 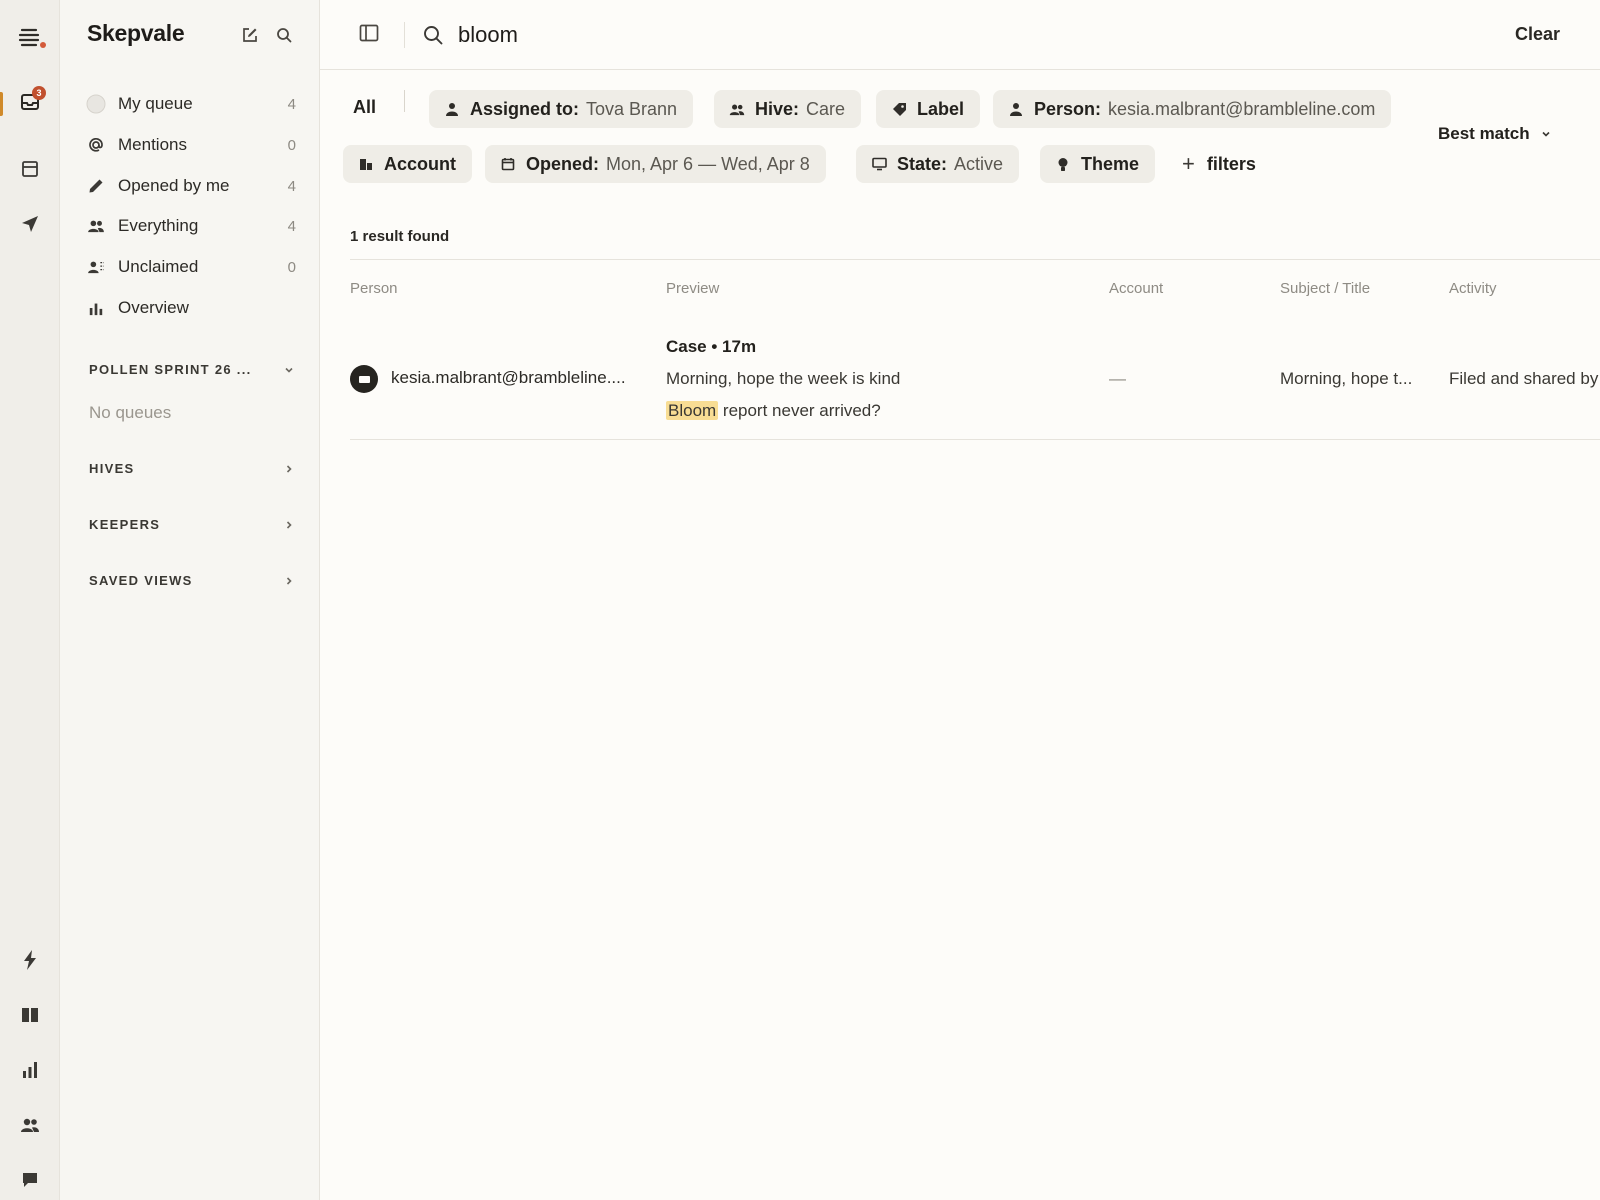 I want to click on row-preview-line2: Bloom report never arrived?, so click(x=773, y=411).